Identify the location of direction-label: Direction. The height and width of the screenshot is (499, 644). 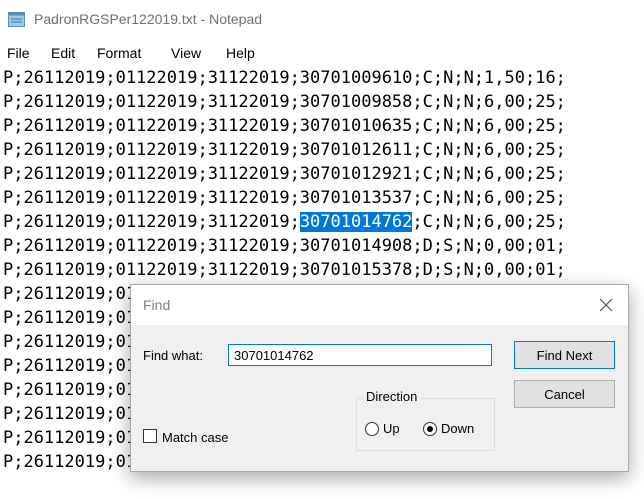
(392, 396).